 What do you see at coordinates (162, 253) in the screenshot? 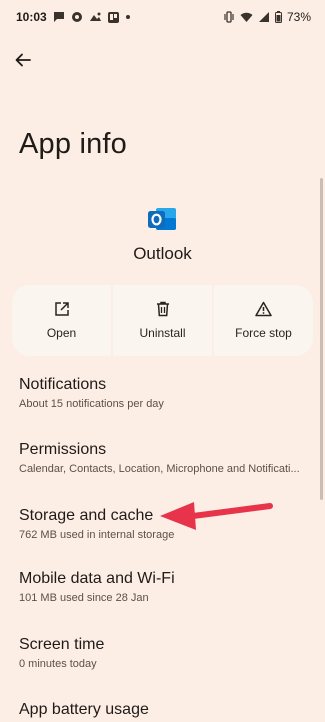
I see `app-name: Outlook` at bounding box center [162, 253].